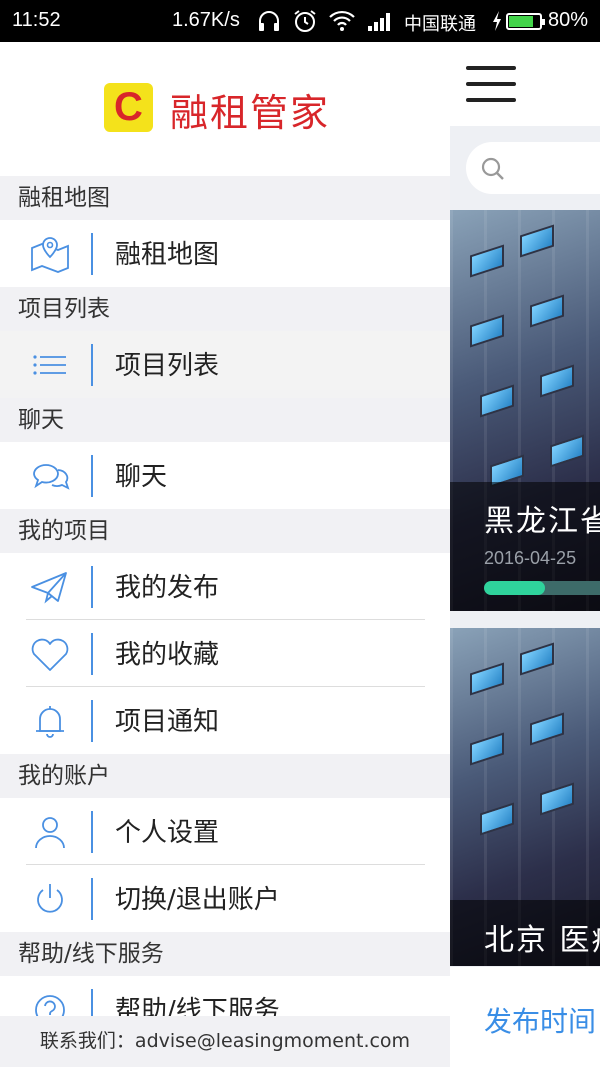 The height and width of the screenshot is (1067, 600). Describe the element at coordinates (530, 558) in the screenshot. I see `card-date: 2016-04-25` at that location.